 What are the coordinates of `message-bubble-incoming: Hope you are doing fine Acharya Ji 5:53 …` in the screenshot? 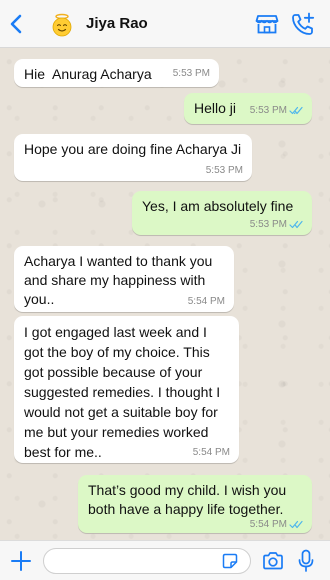 It's located at (133, 157).